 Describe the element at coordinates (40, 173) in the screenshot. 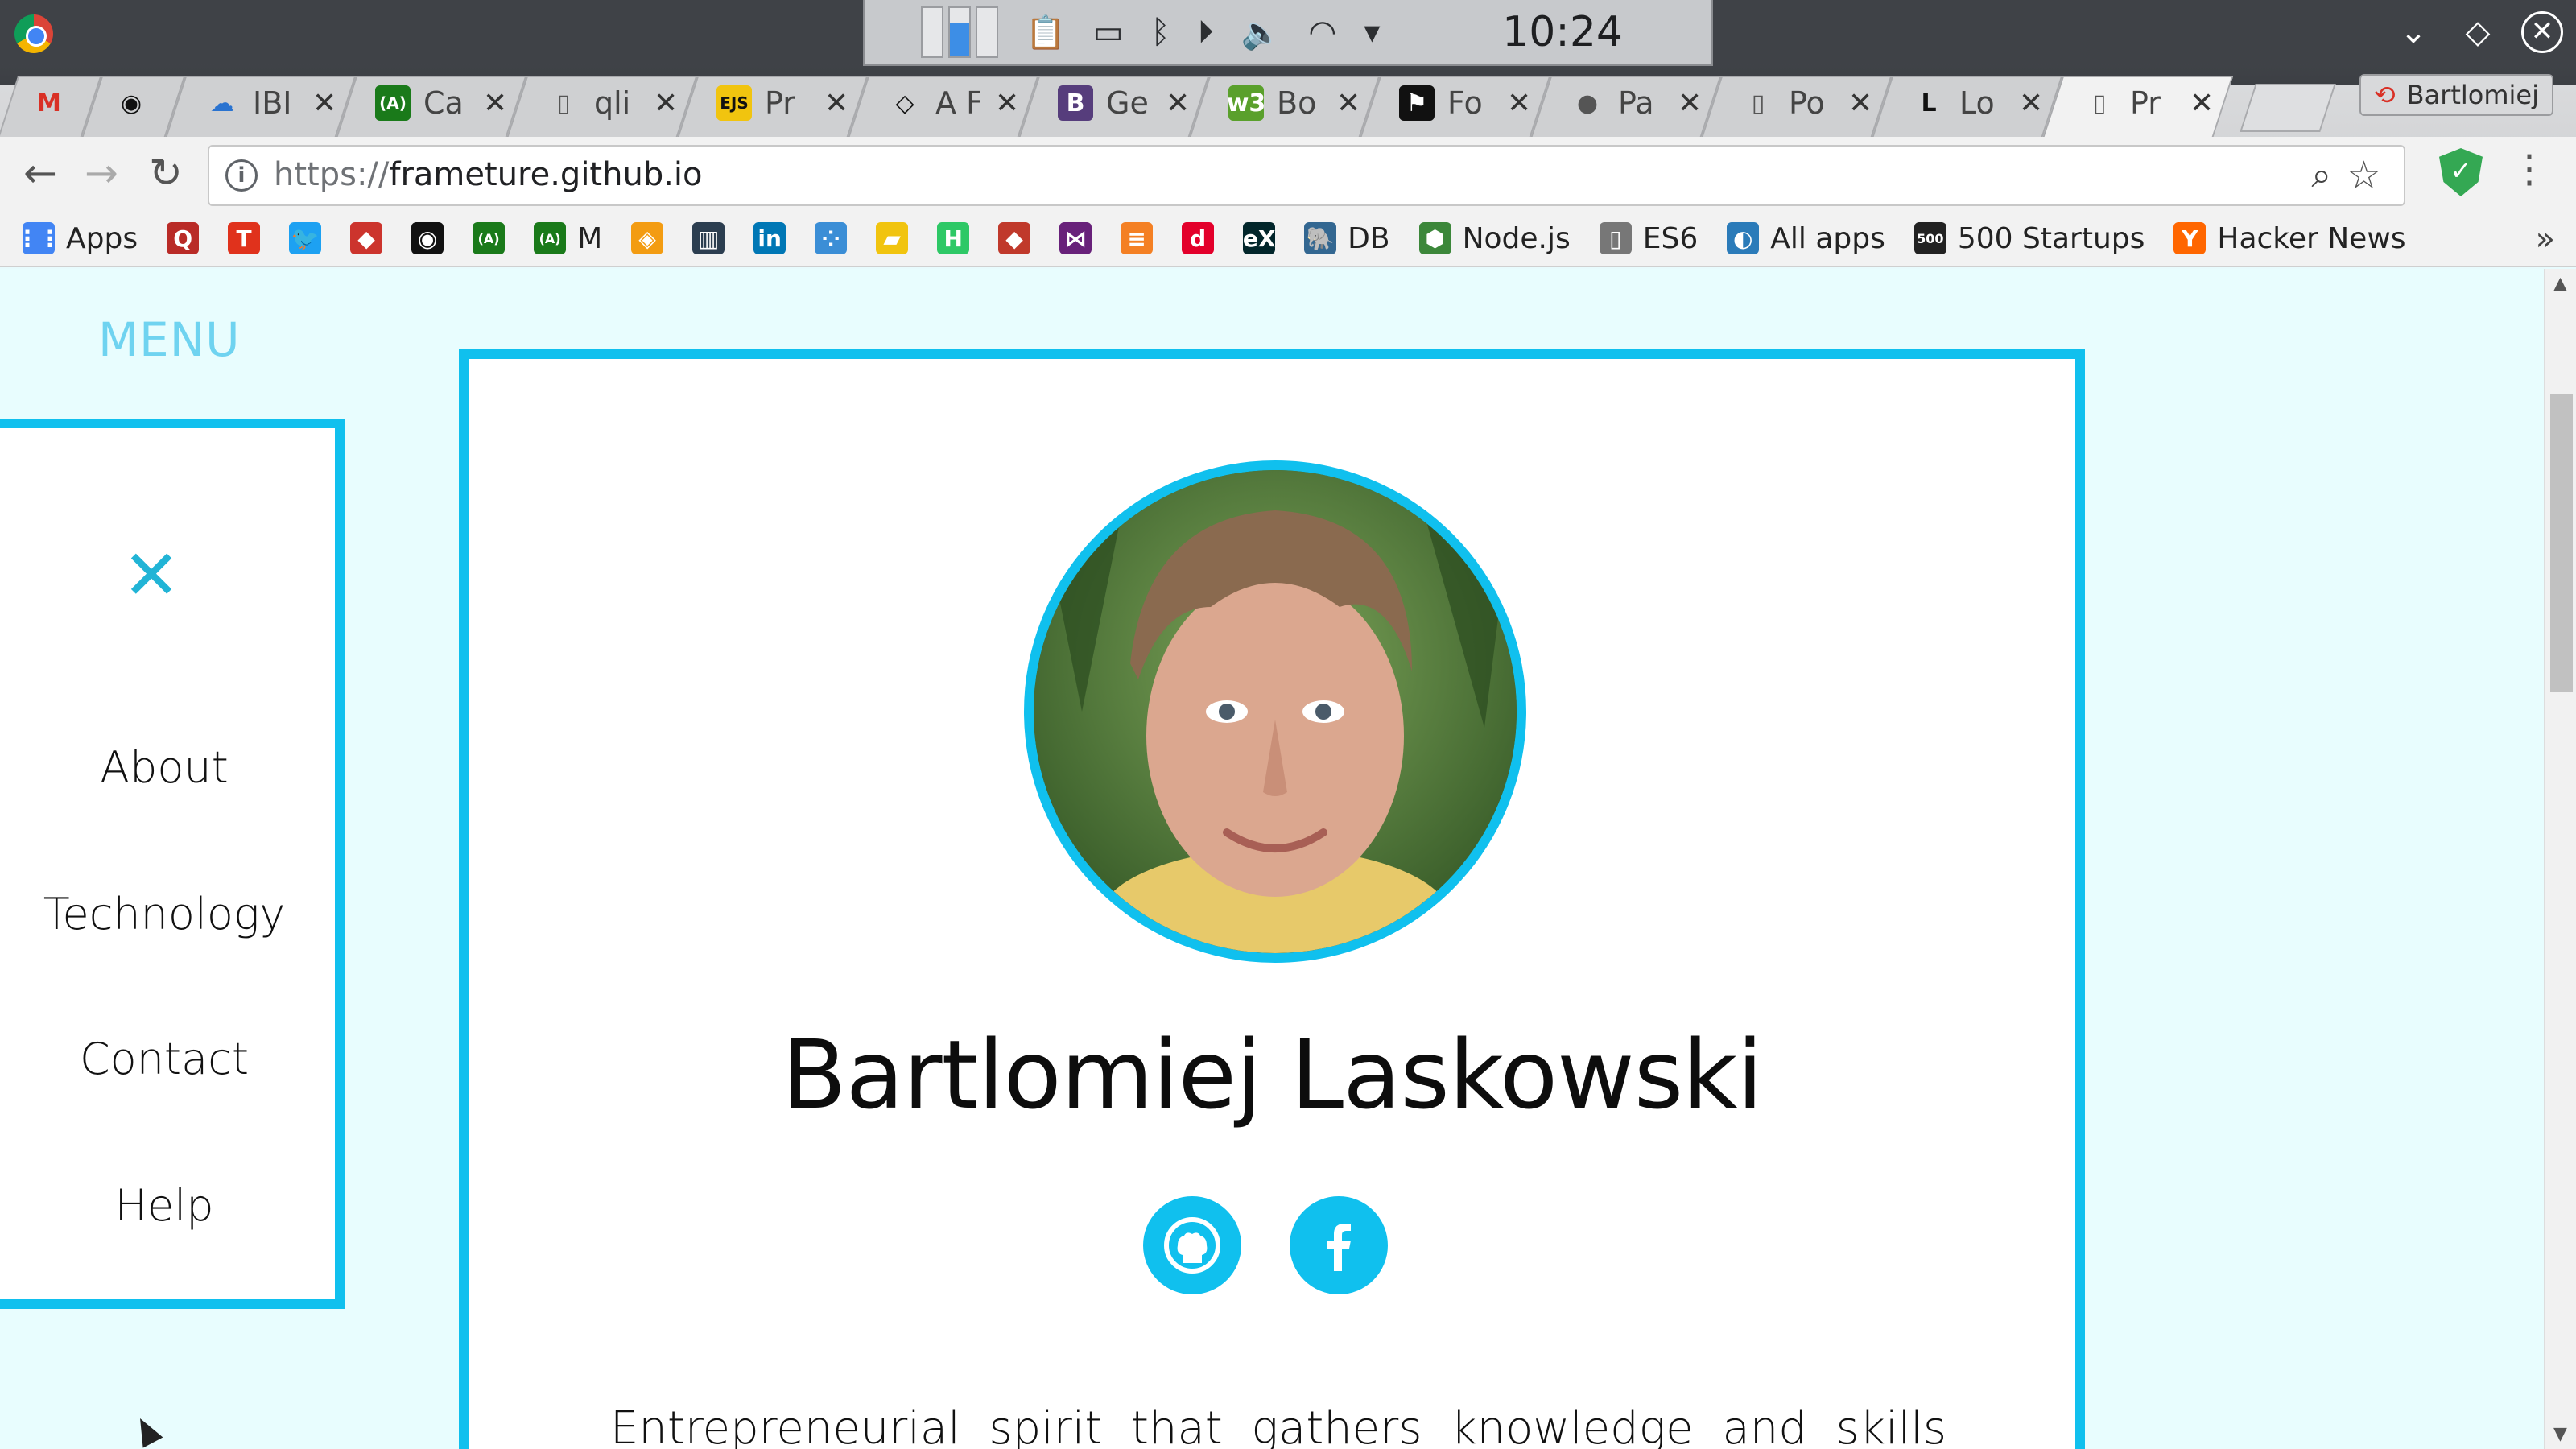

I see `back-button: ←` at that location.